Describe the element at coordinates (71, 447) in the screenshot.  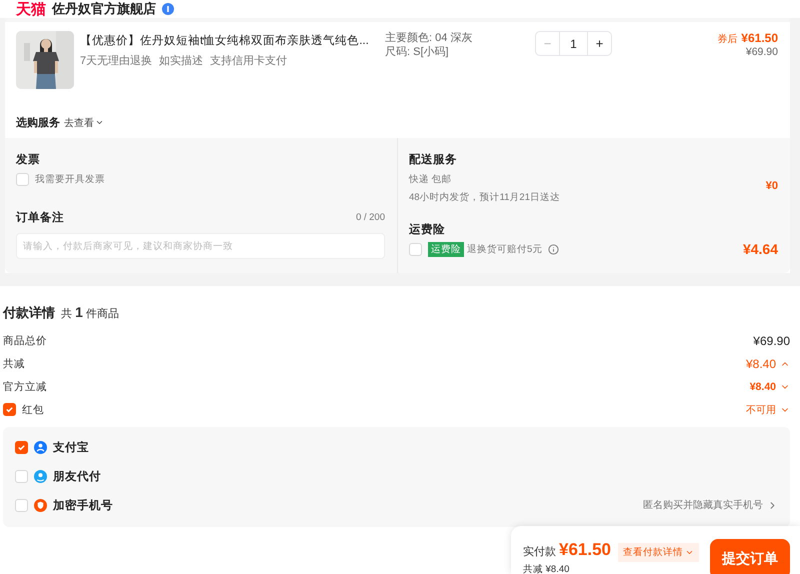
I see `method-label: 支付宝` at that location.